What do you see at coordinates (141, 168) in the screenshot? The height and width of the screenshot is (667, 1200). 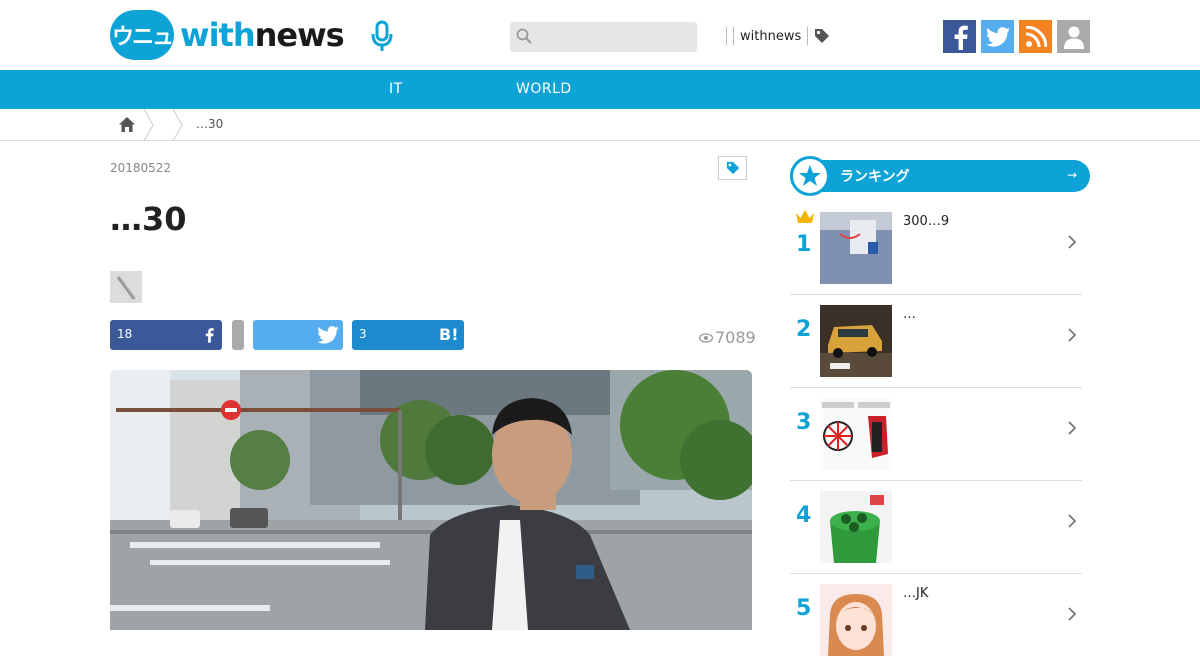 I see `article-date: 20180522` at bounding box center [141, 168].